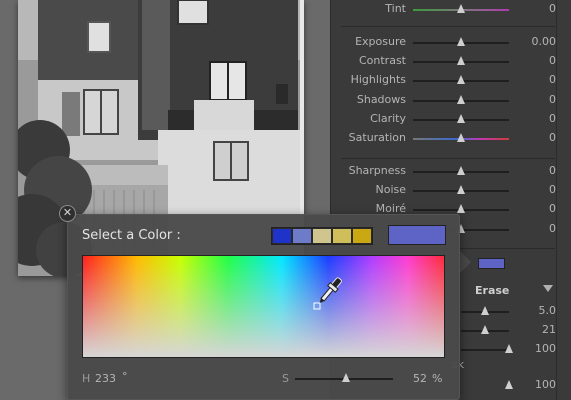 This screenshot has width=571, height=400. Describe the element at coordinates (390, 189) in the screenshot. I see `slider-label: Noise` at that location.